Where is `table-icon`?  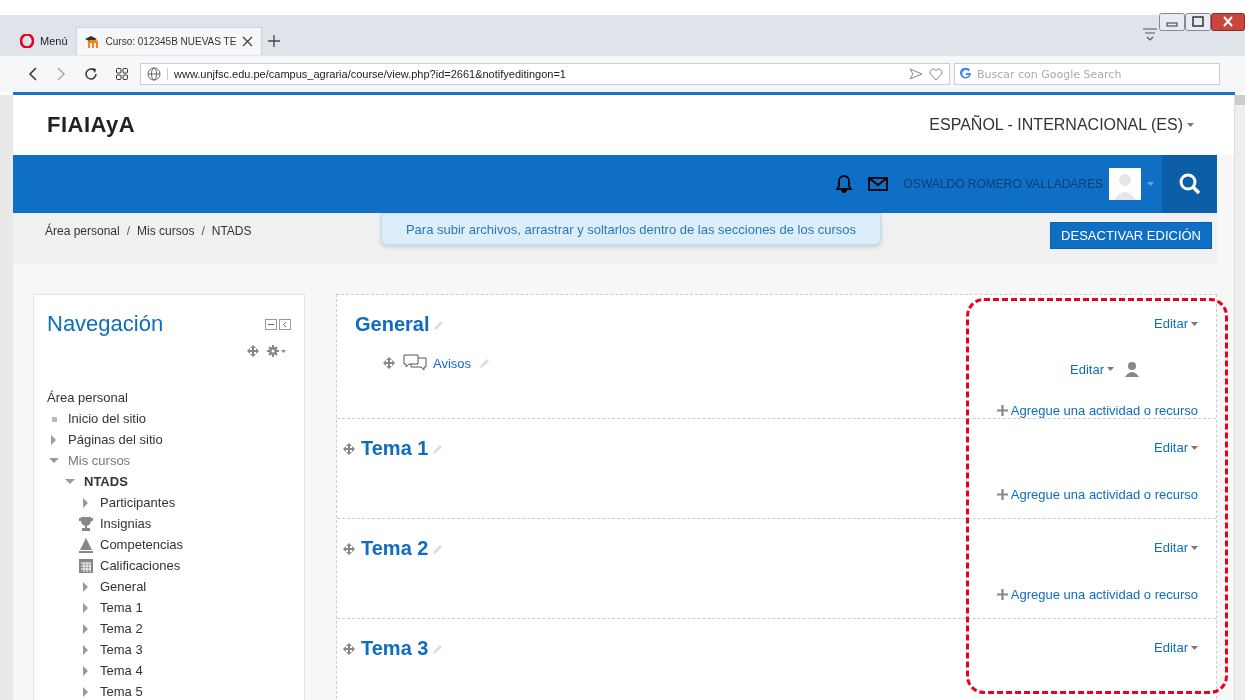
table-icon is located at coordinates (86, 565).